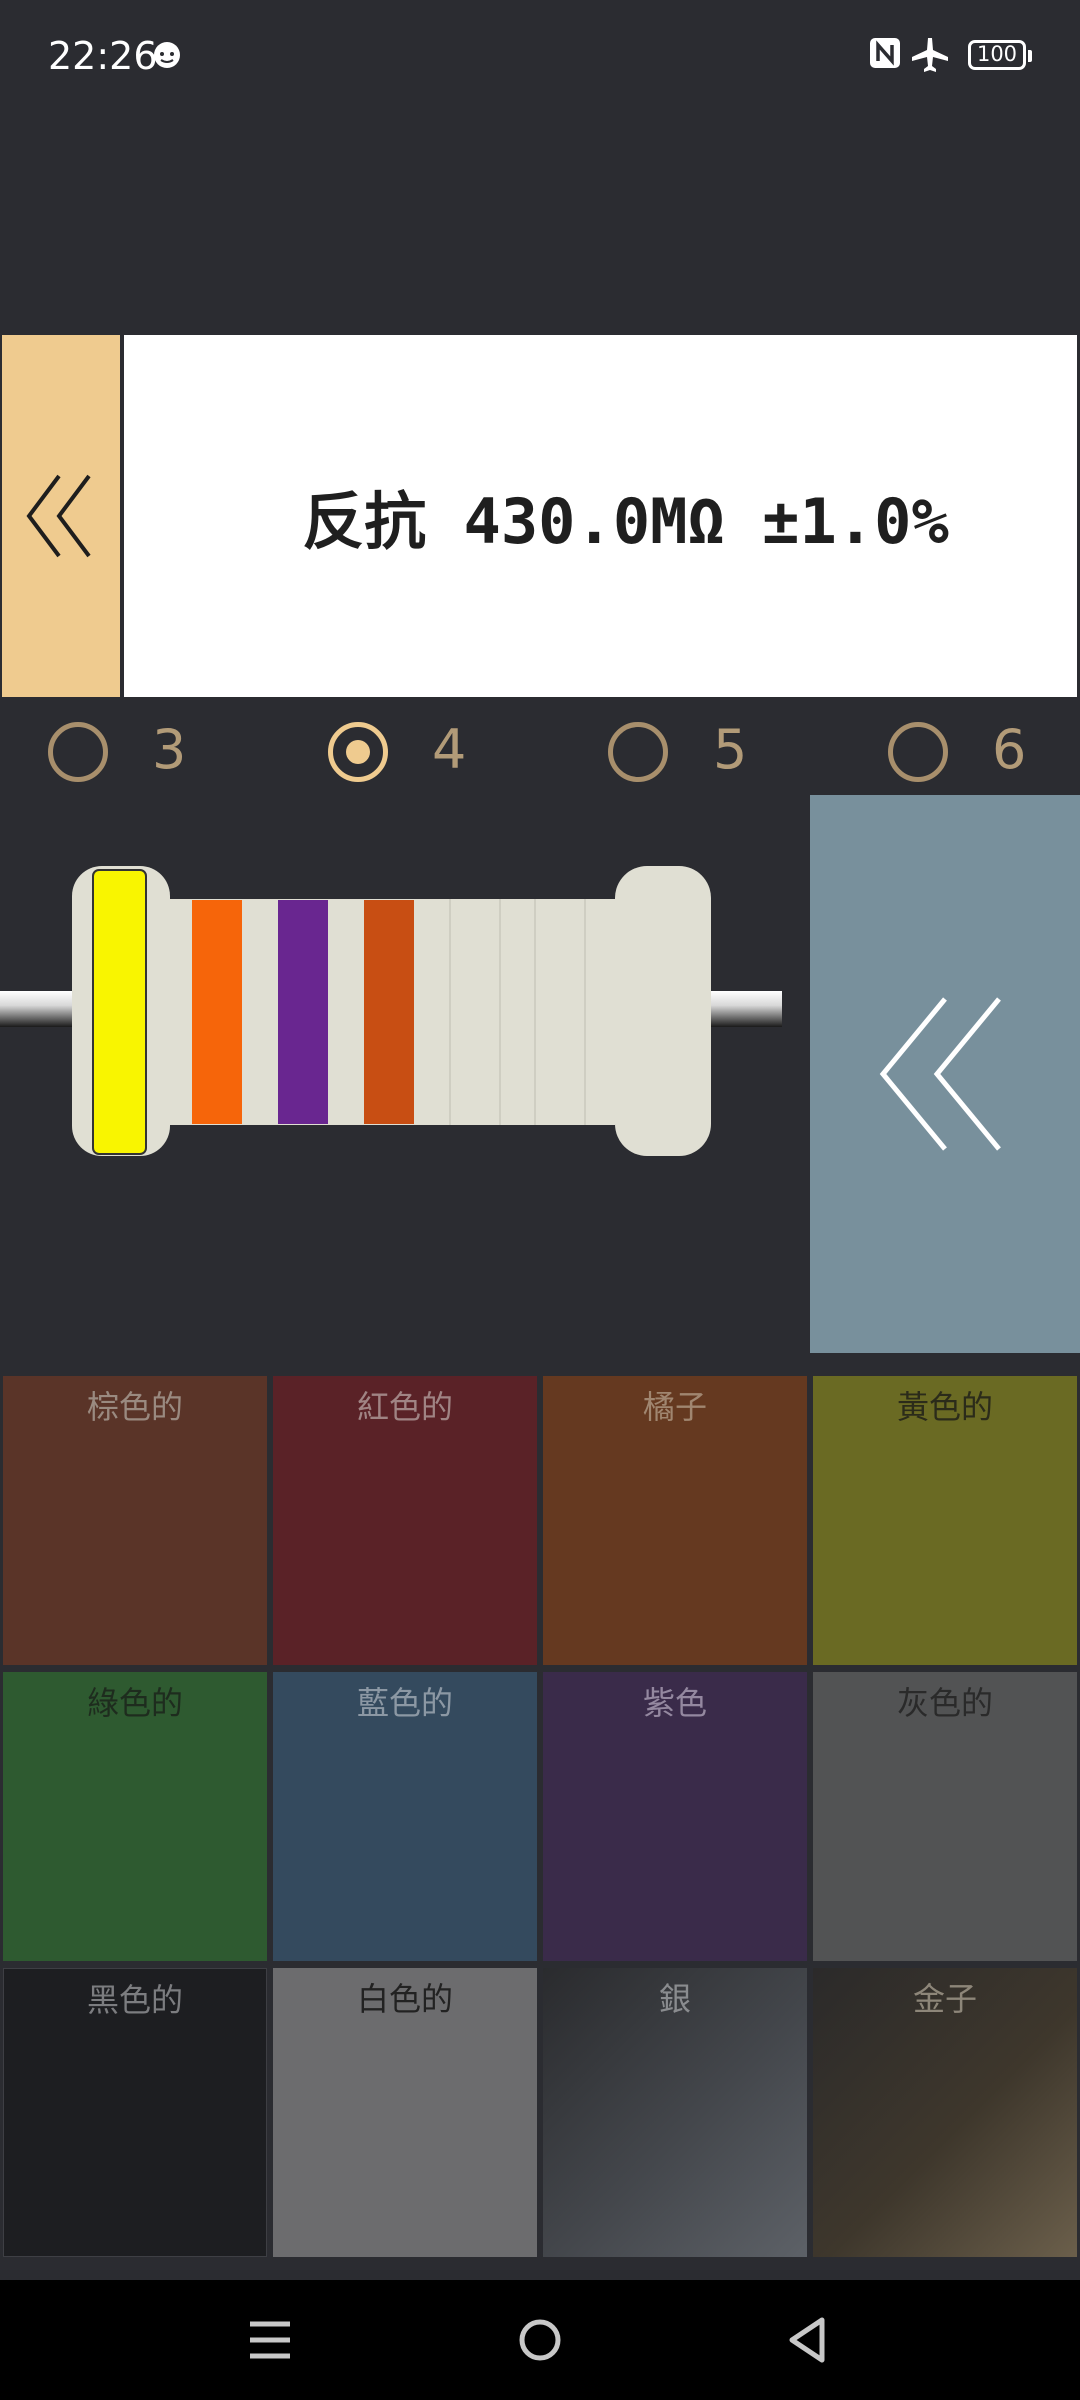  I want to click on color-silver: 銀, so click(675, 2112).